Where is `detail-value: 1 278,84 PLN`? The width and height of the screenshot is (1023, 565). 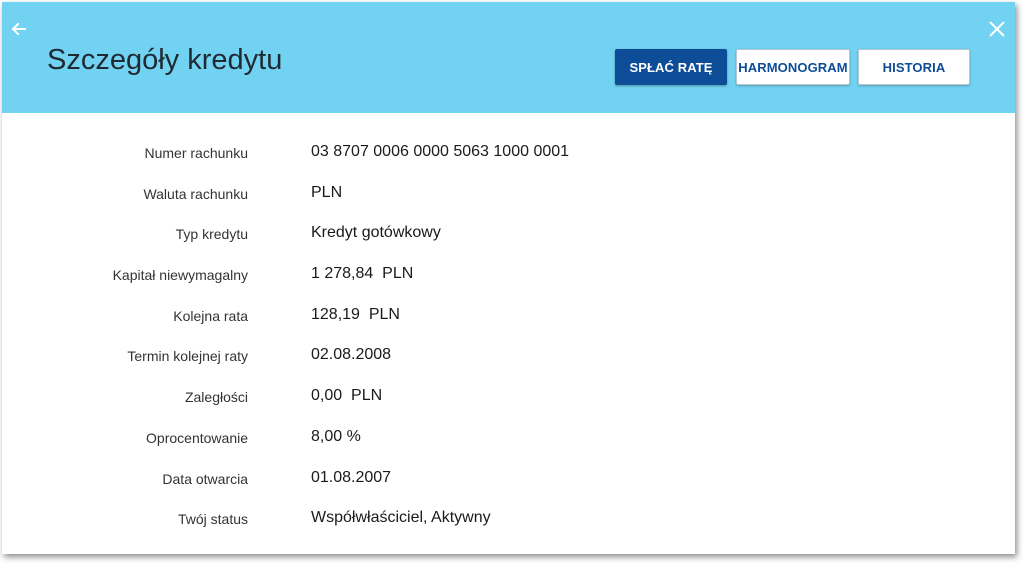 detail-value: 1 278,84 PLN is located at coordinates (362, 274).